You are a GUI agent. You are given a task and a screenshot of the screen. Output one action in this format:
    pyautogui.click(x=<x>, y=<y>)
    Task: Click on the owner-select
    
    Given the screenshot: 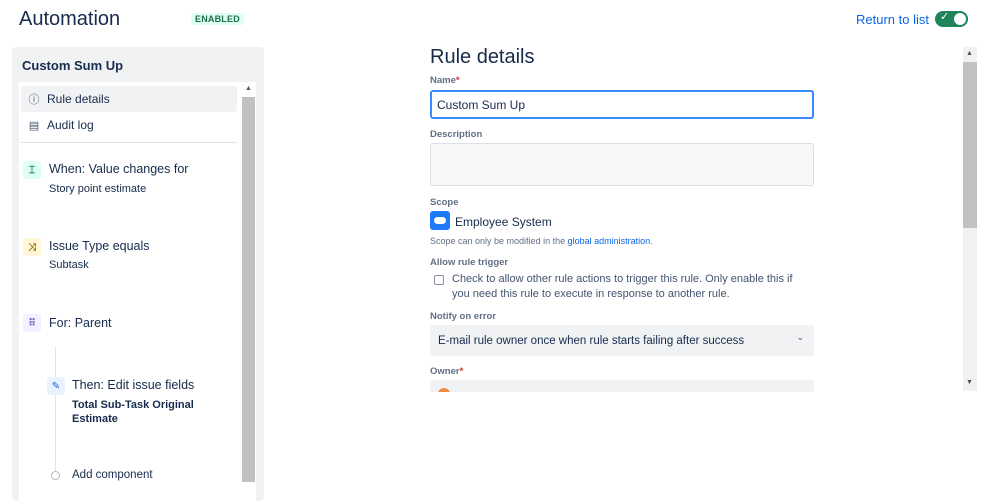 What is the action you would take?
    pyautogui.click(x=622, y=386)
    